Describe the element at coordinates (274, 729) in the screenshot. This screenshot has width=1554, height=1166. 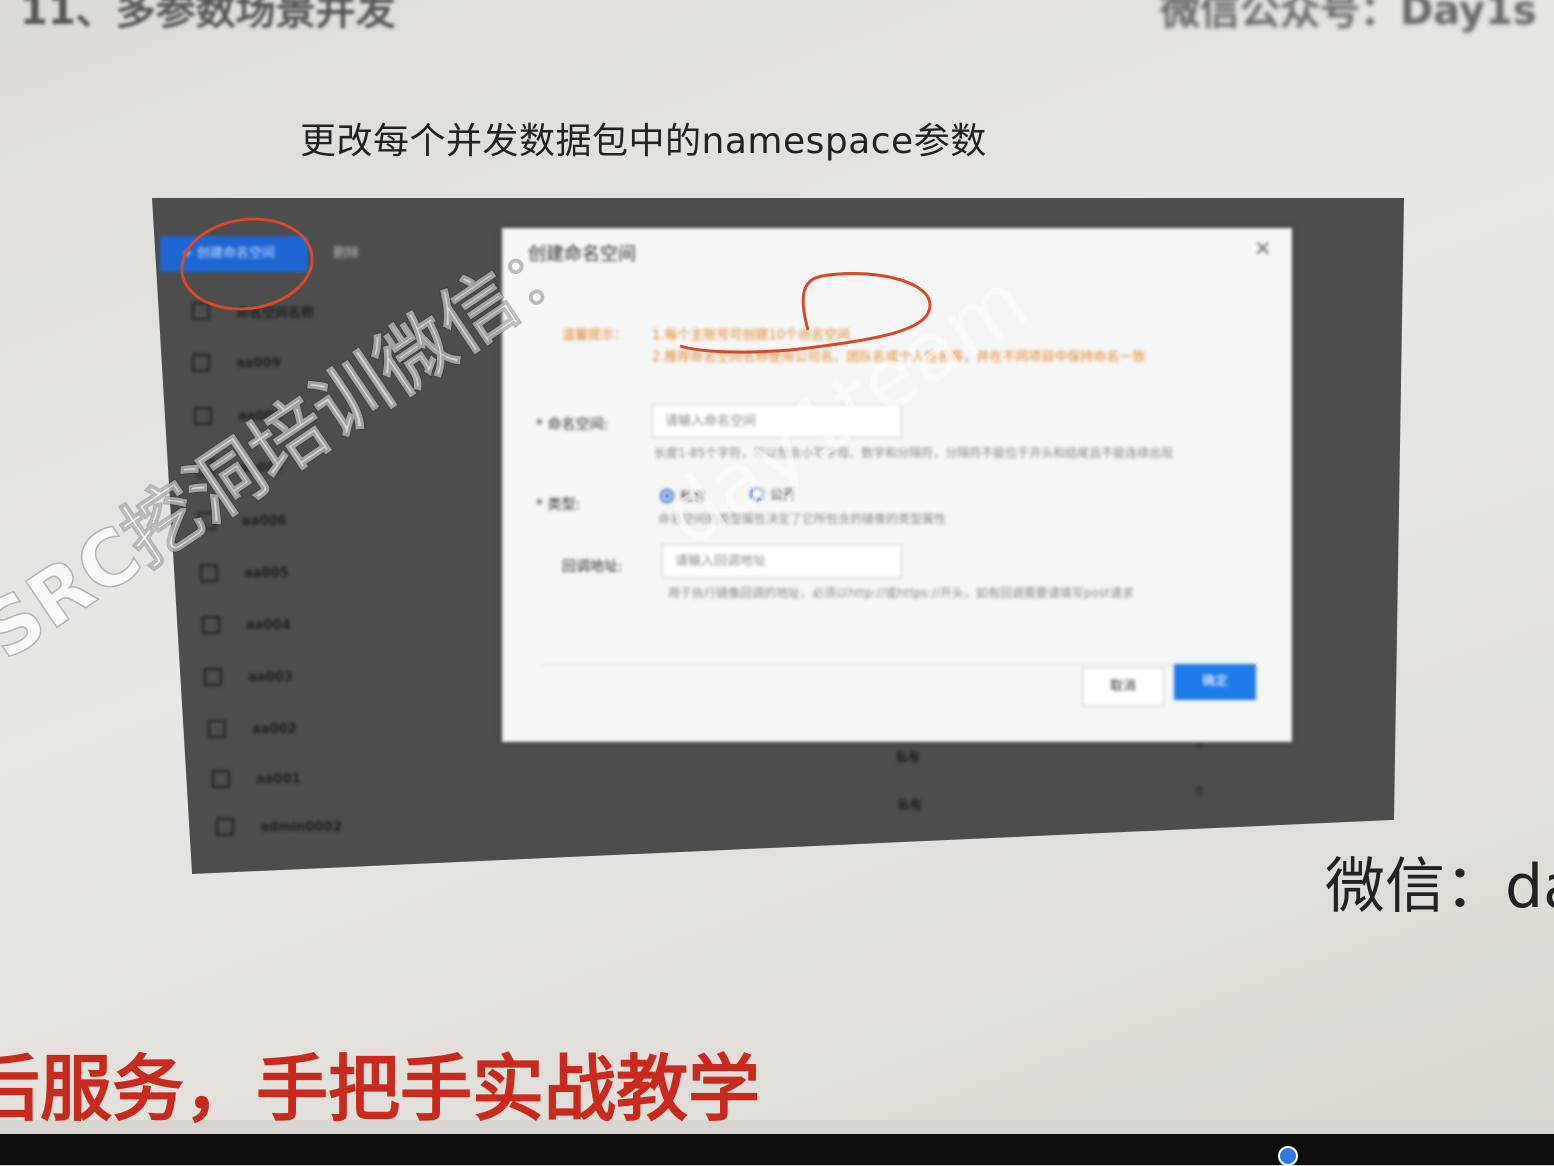
I see `namespace-name: aa002` at that location.